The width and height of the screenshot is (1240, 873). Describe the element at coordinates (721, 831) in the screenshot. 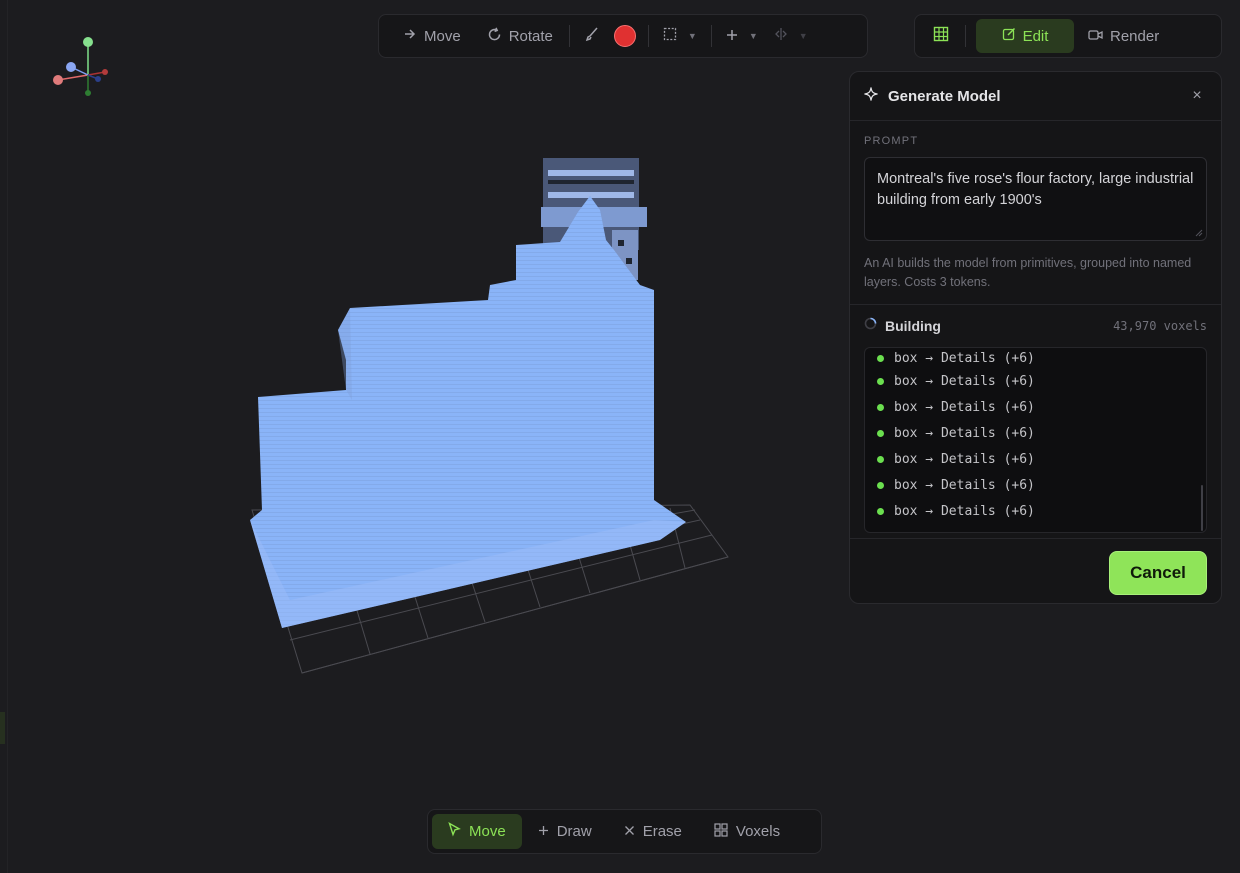

I see `voxels-icon` at that location.